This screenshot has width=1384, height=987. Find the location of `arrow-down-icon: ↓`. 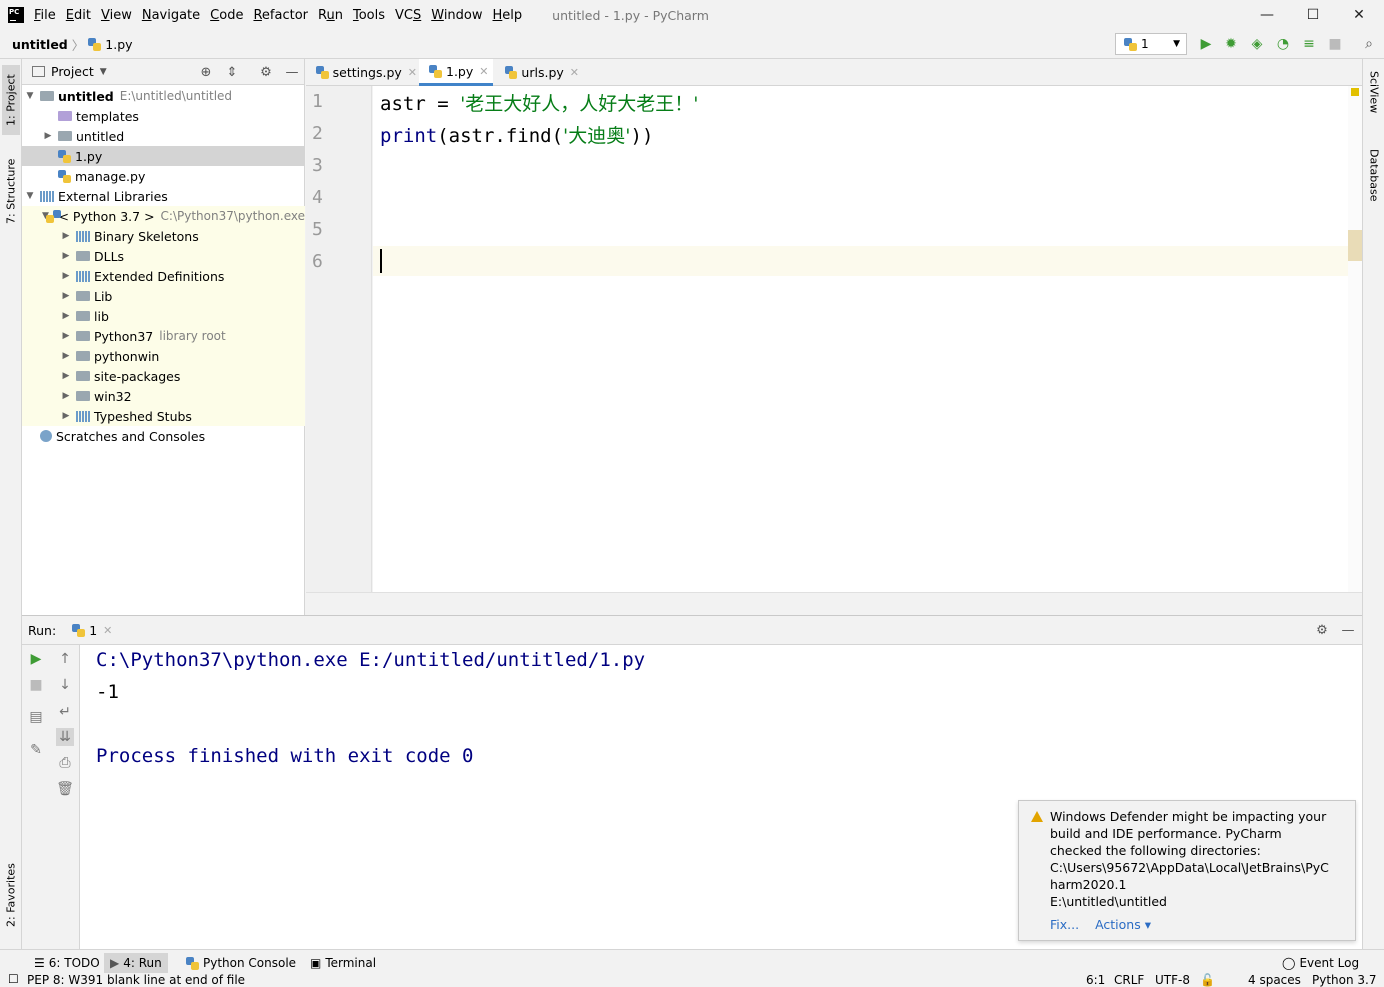

arrow-down-icon: ↓ is located at coordinates (65, 685).